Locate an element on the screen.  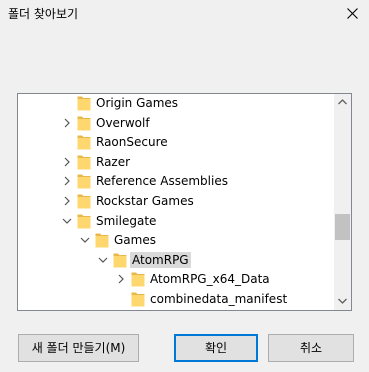
vertical-scrollbar is located at coordinates (342, 202).